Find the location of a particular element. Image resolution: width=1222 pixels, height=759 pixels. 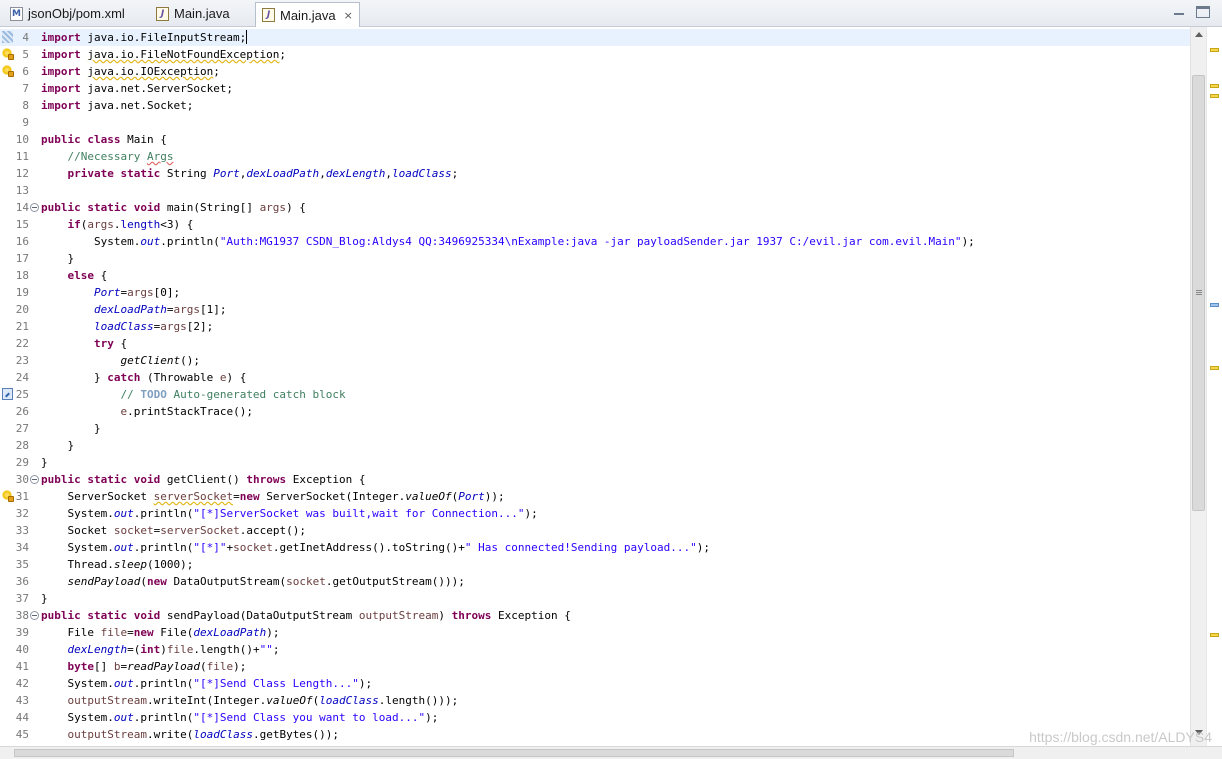

vertical-scrollbar is located at coordinates (1198, 386).